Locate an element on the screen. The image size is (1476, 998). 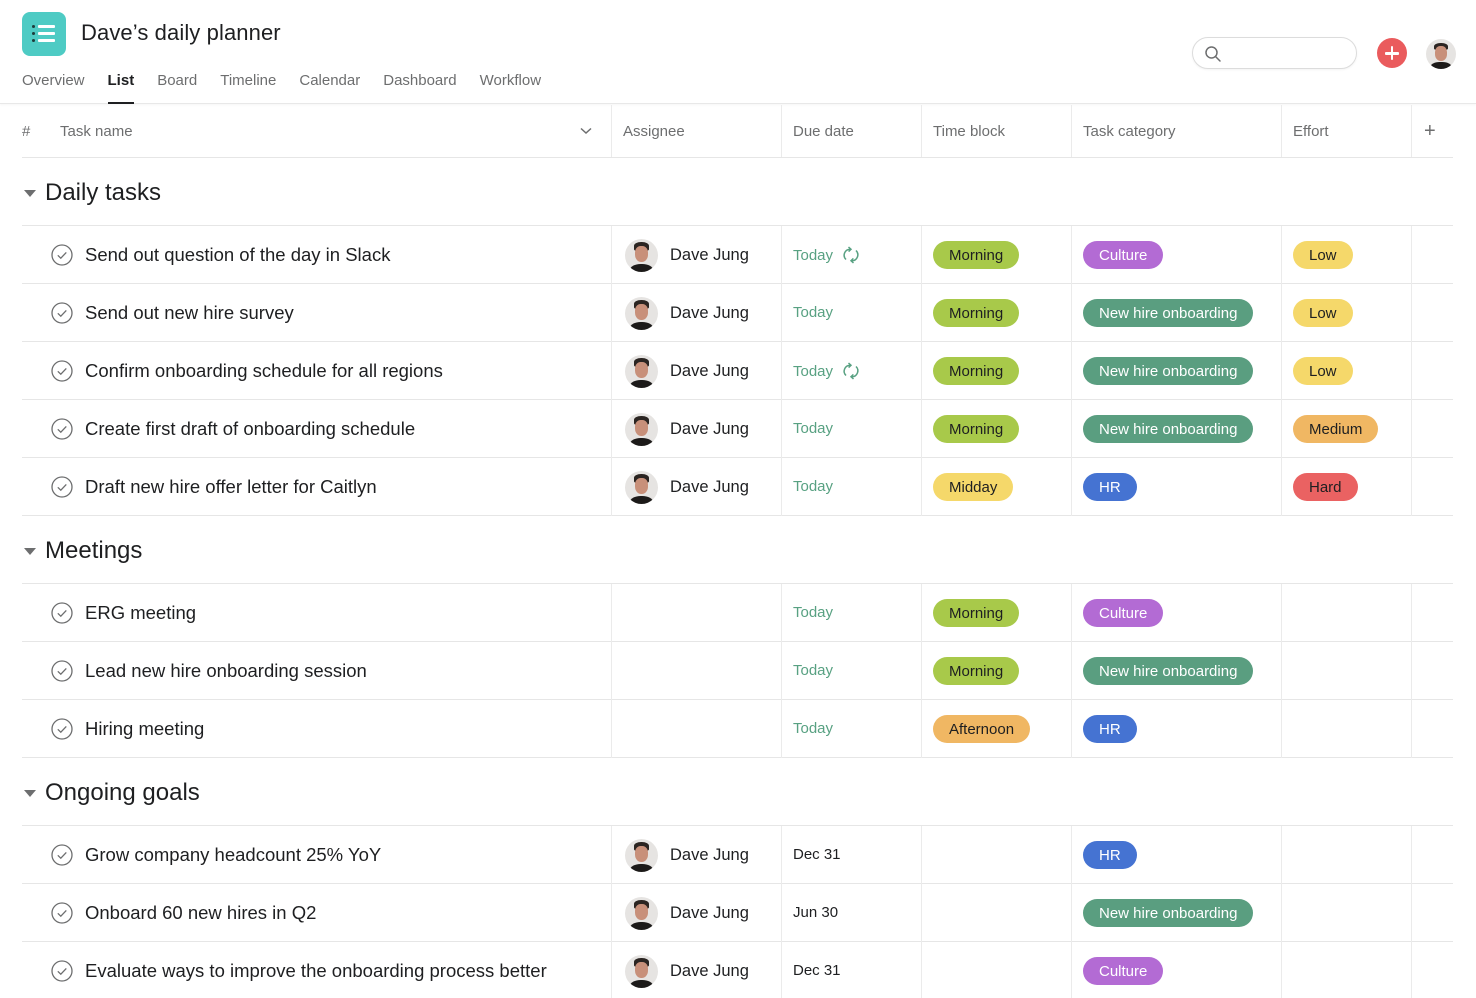
sort-chevron-icon is located at coordinates (586, 131).